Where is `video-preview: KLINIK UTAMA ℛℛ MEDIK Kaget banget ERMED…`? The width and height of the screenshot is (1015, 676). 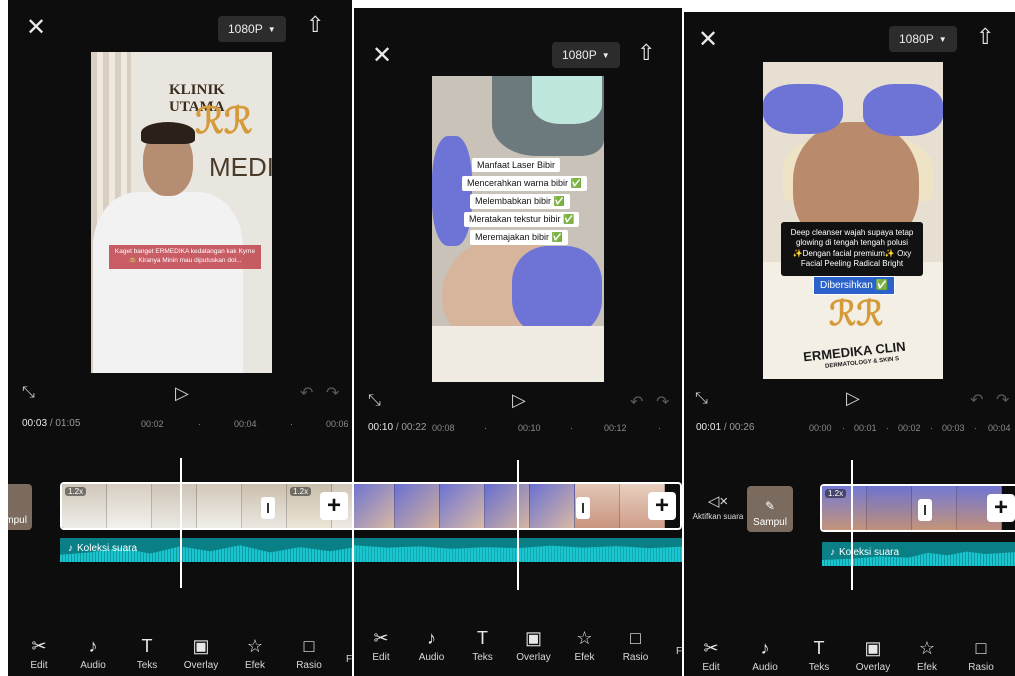
video-preview: KLINIK UTAMA ℛℛ MEDIK Kaget banget ERMED… is located at coordinates (181, 212).